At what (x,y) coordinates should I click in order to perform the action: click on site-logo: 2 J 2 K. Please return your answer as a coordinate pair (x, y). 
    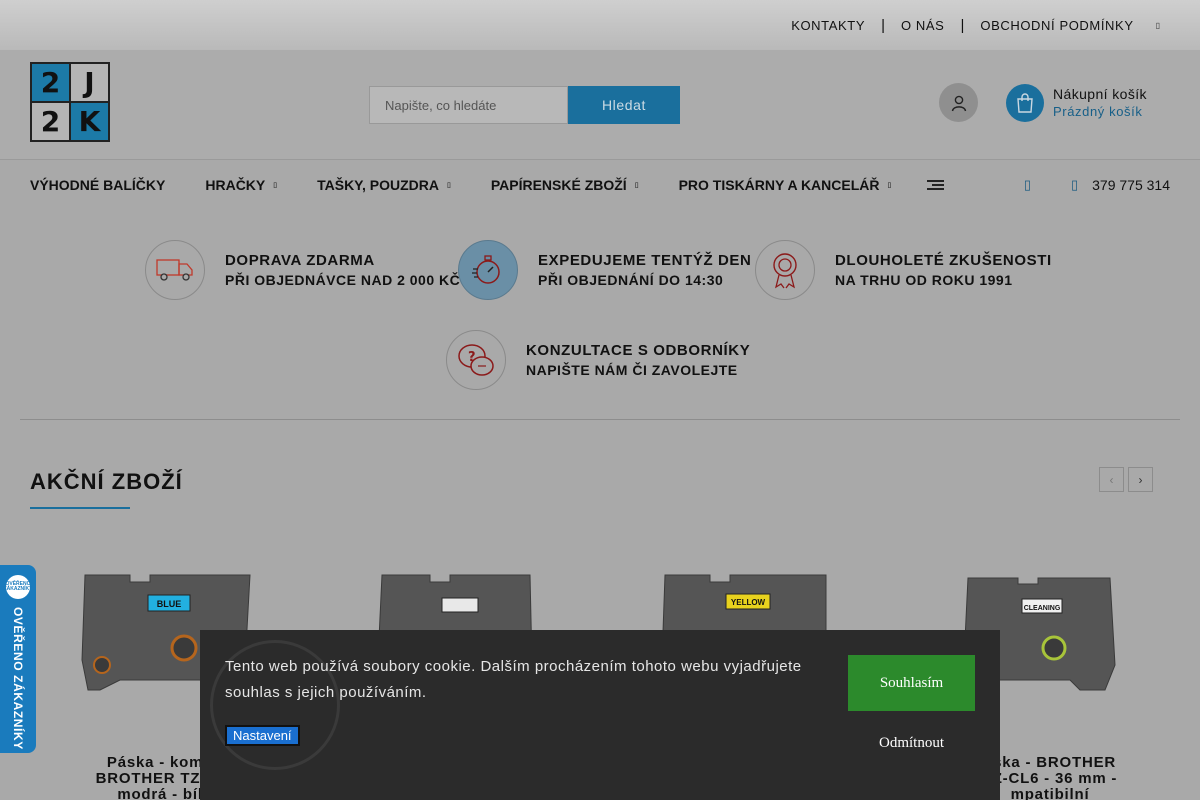
    Looking at the image, I should click on (70, 102).